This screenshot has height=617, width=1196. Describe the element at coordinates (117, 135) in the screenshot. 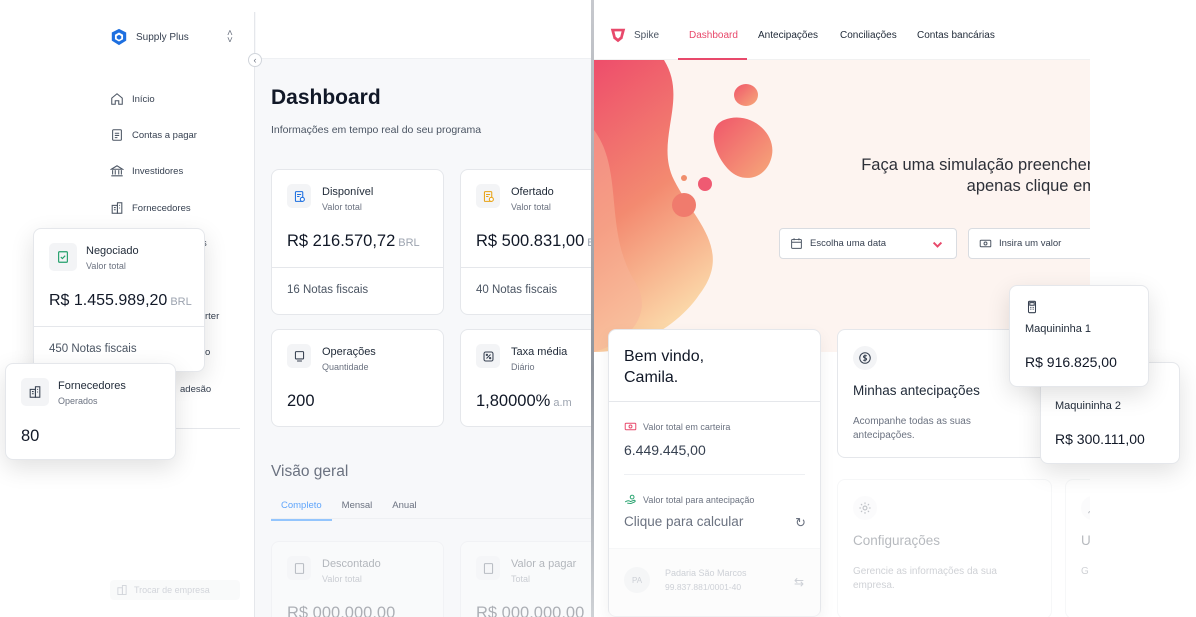

I see `document-icon` at that location.